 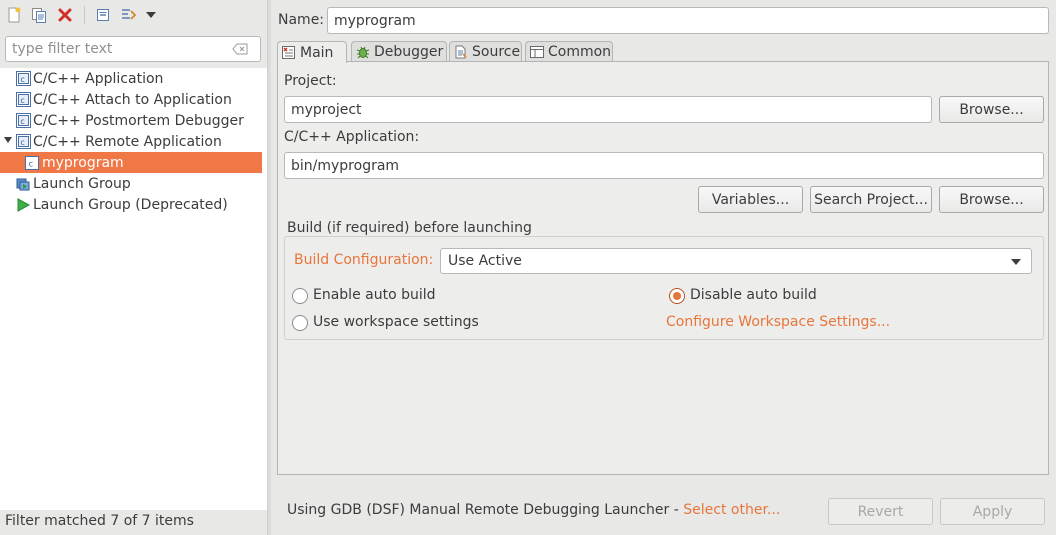 I want to click on cpp-attach-icon: c, so click(x=23, y=100).